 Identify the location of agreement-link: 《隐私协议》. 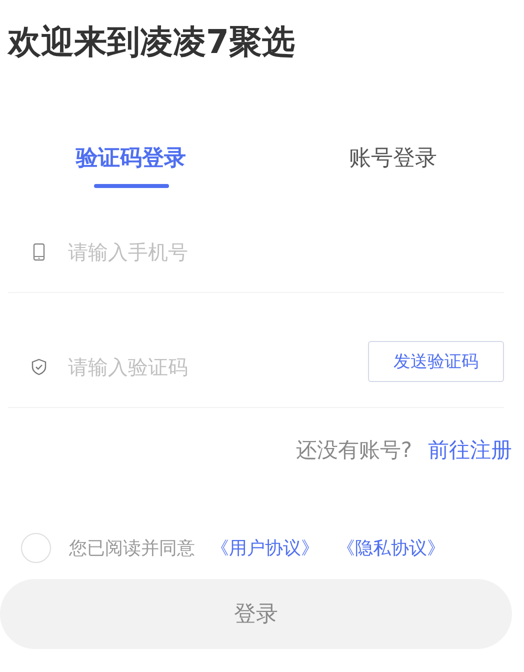
(391, 548).